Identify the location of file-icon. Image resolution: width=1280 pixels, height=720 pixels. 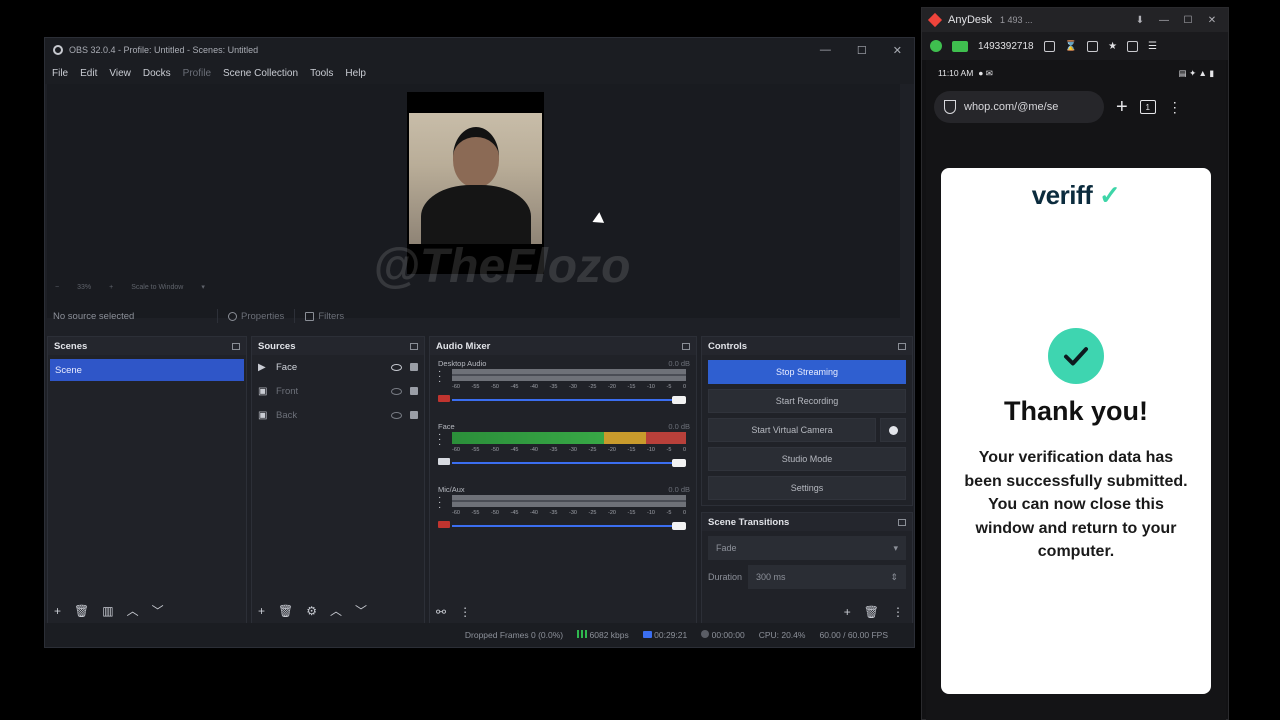
(1093, 46).